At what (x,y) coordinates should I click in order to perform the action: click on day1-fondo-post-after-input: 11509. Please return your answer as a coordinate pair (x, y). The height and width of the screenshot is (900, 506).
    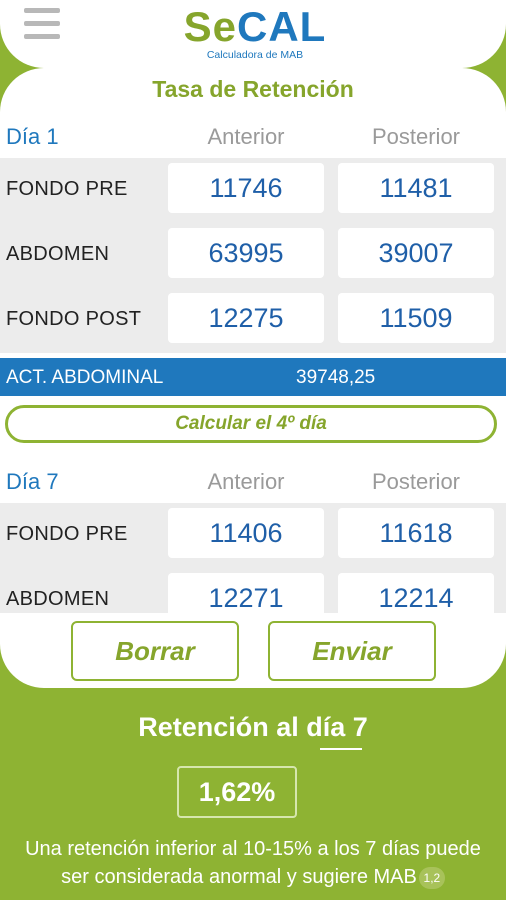
    Looking at the image, I should click on (416, 318).